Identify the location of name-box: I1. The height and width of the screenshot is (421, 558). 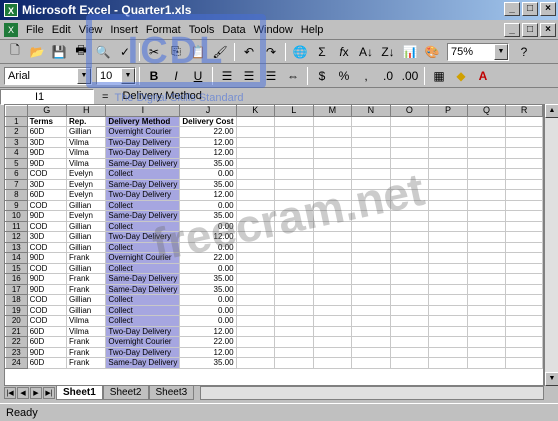
(47, 97).